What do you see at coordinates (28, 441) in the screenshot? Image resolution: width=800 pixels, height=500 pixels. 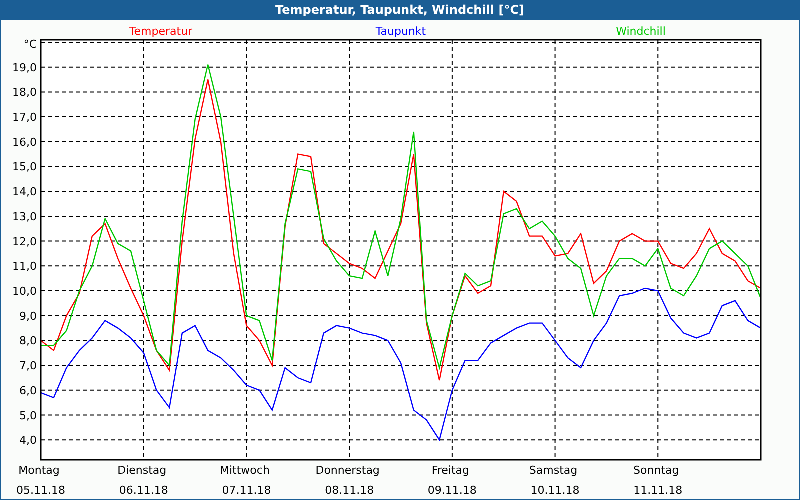 I see `axis-tick-label: 4,0` at bounding box center [28, 441].